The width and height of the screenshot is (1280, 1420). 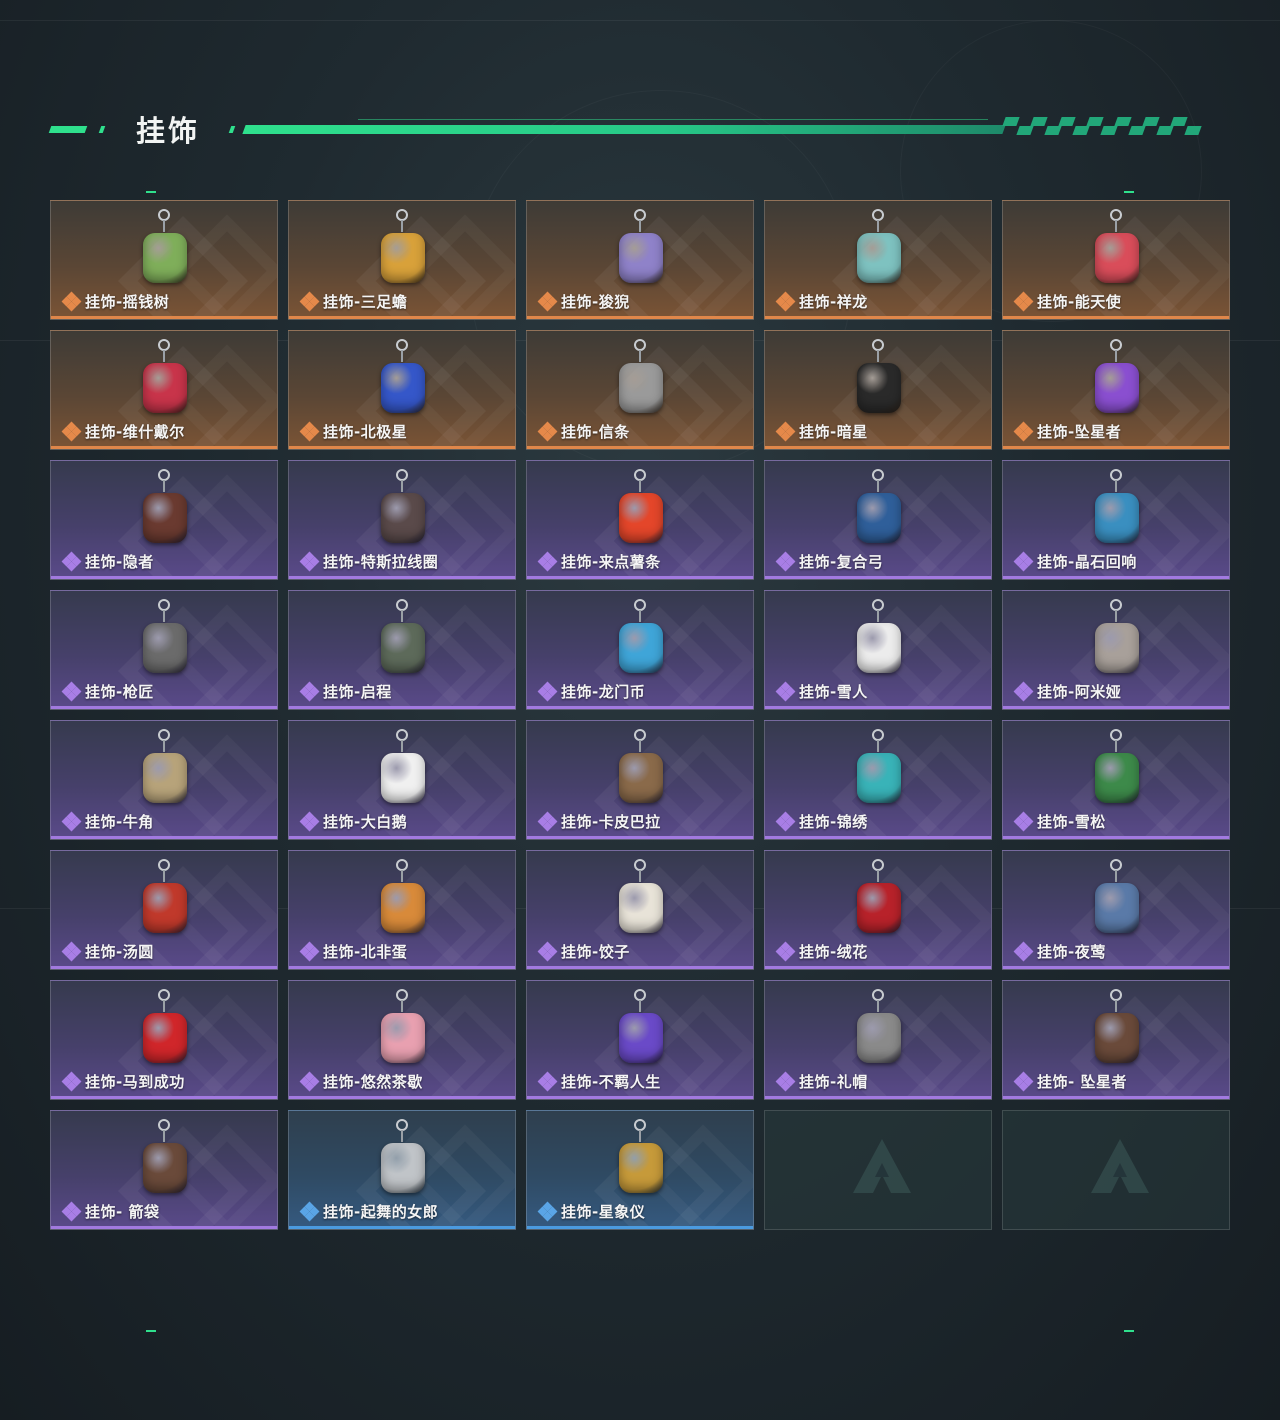 What do you see at coordinates (1059, 951) in the screenshot?
I see `charm-label: 挂饰-夜莺` at bounding box center [1059, 951].